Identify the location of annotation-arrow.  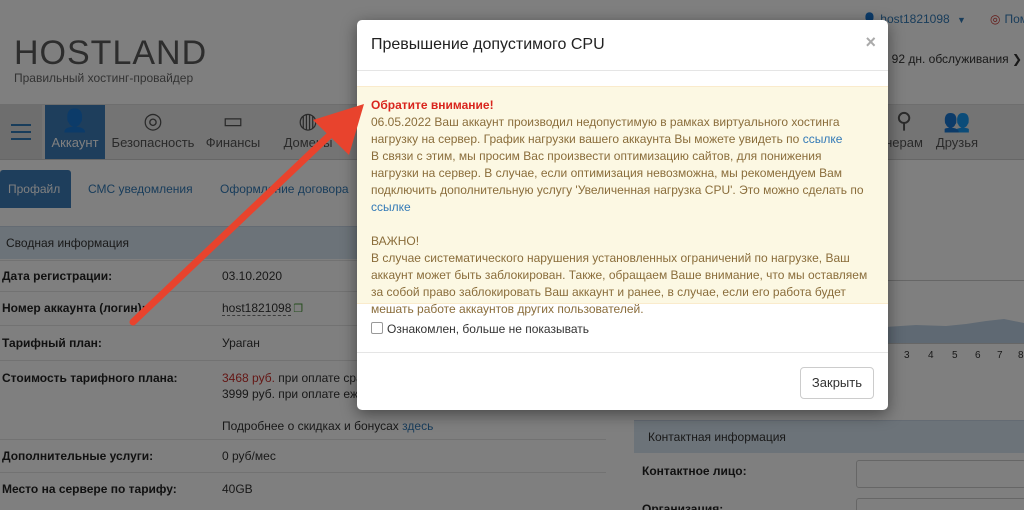
(246, 215).